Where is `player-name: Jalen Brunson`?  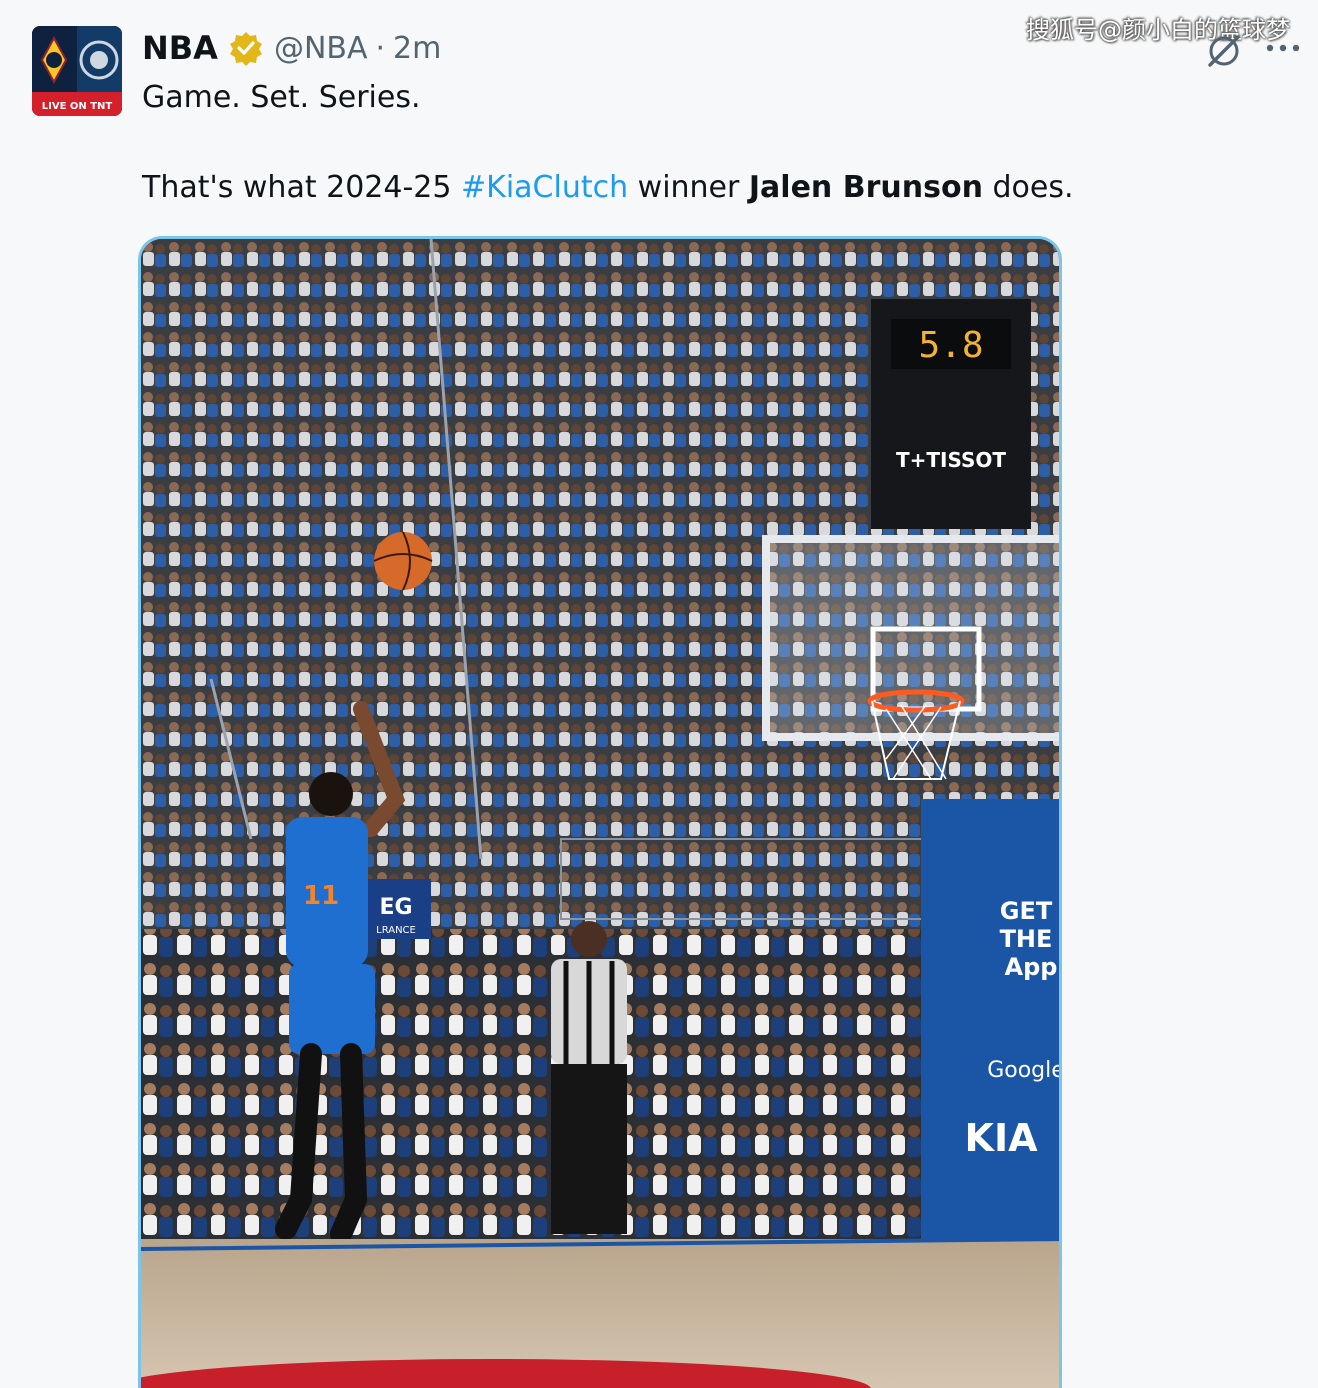
player-name: Jalen Brunson is located at coordinates (865, 187).